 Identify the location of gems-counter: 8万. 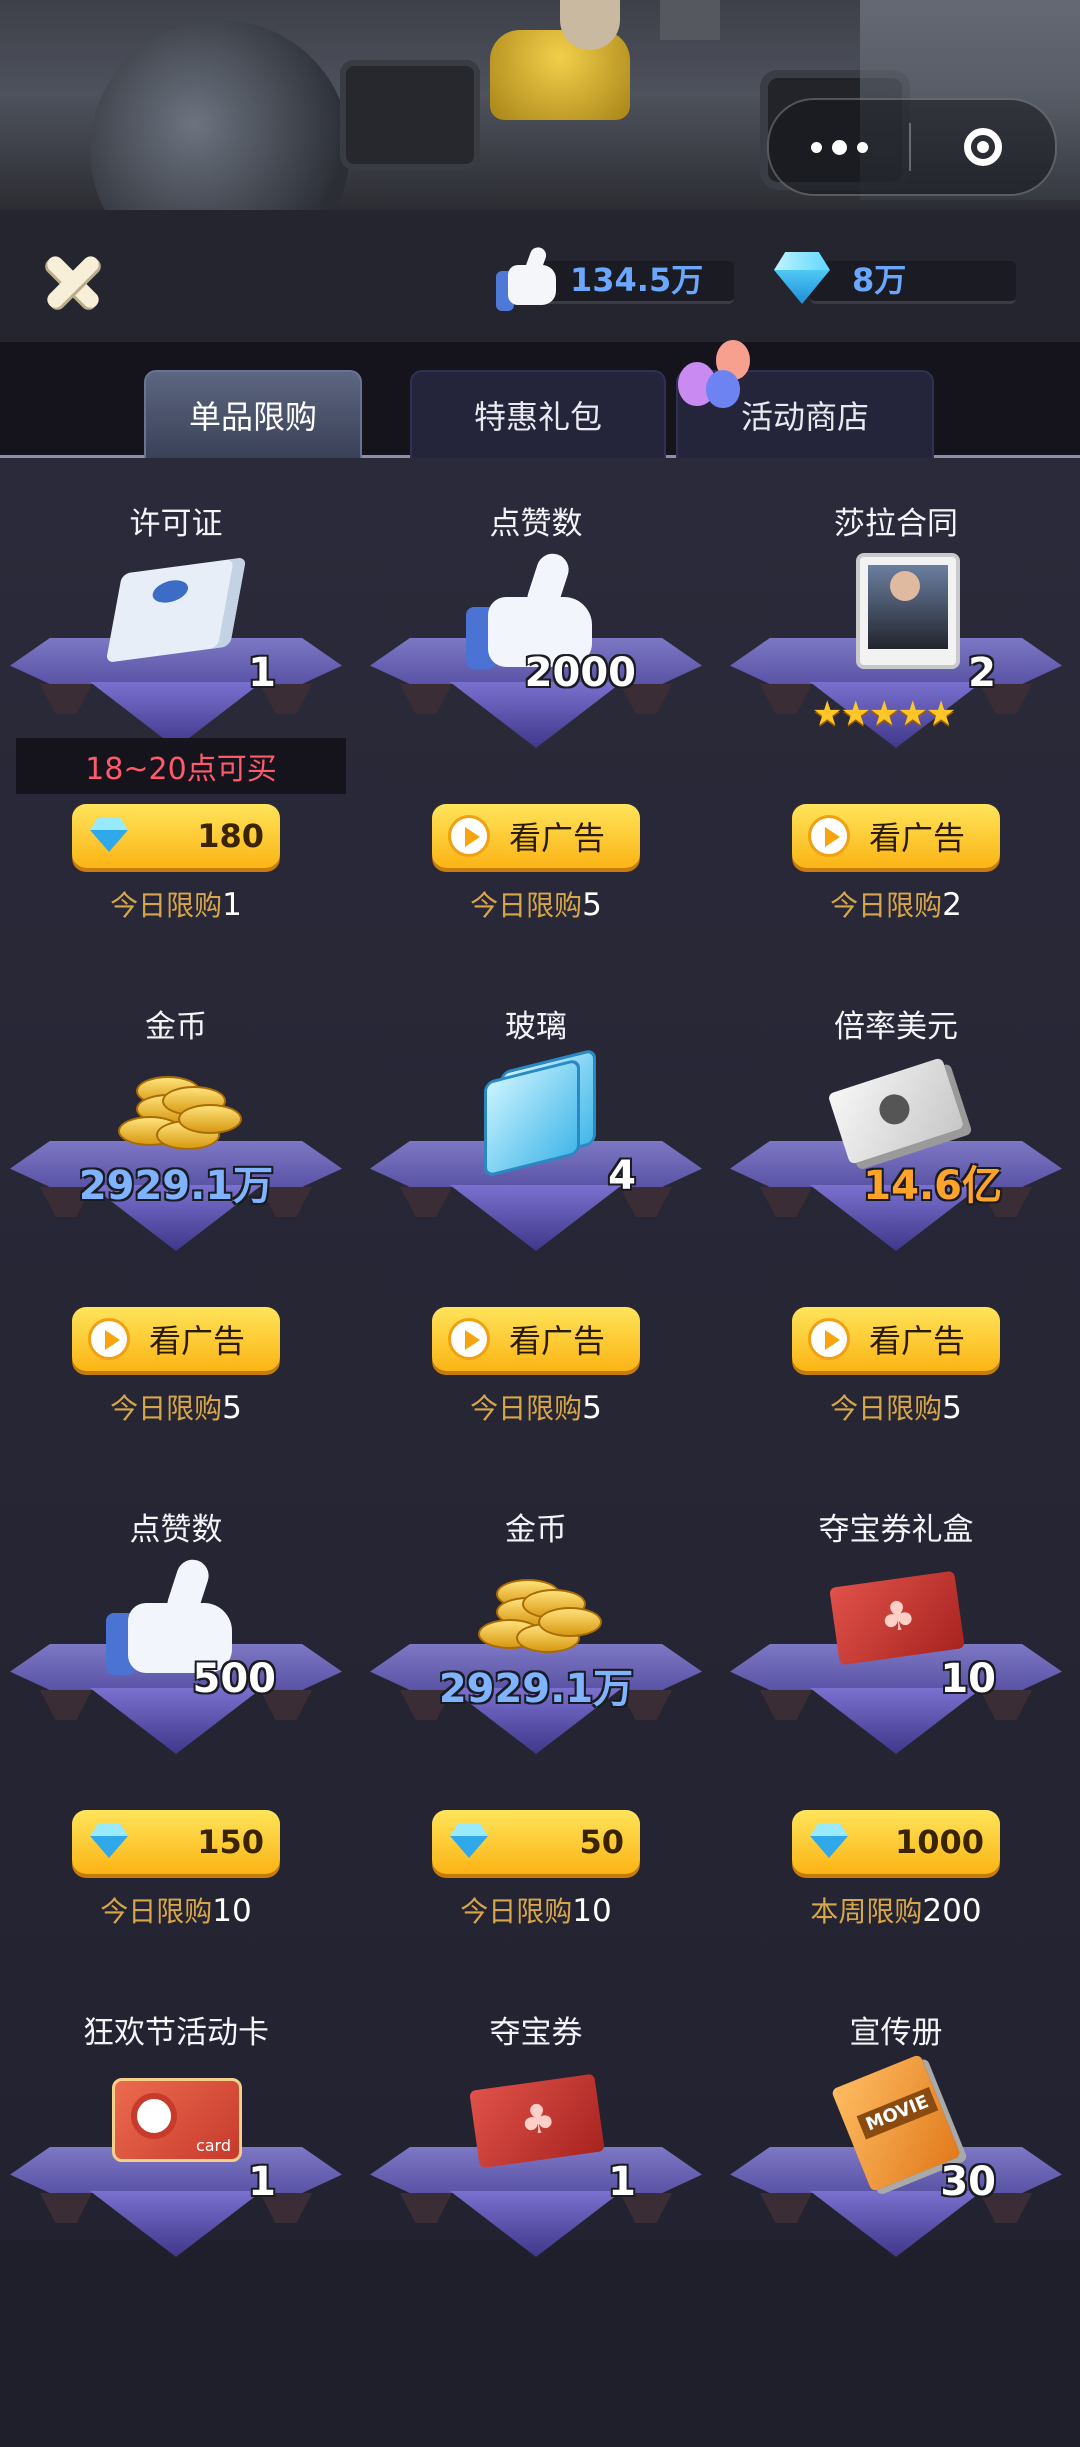
(893, 278).